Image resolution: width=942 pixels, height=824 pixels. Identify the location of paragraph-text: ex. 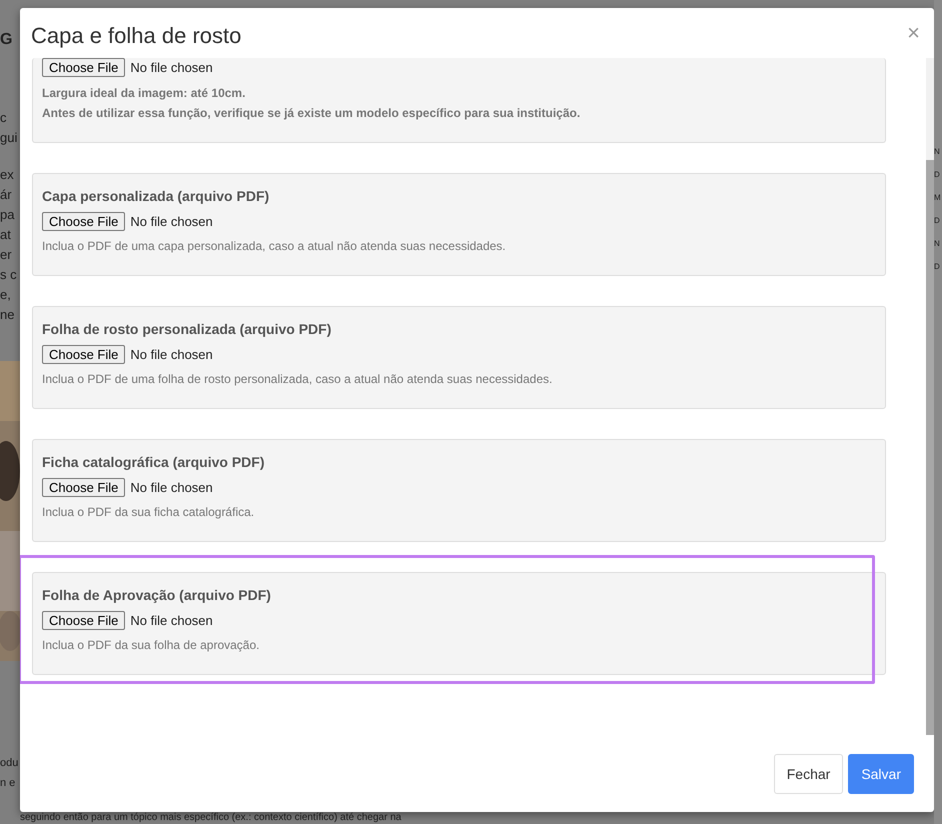
(7, 175).